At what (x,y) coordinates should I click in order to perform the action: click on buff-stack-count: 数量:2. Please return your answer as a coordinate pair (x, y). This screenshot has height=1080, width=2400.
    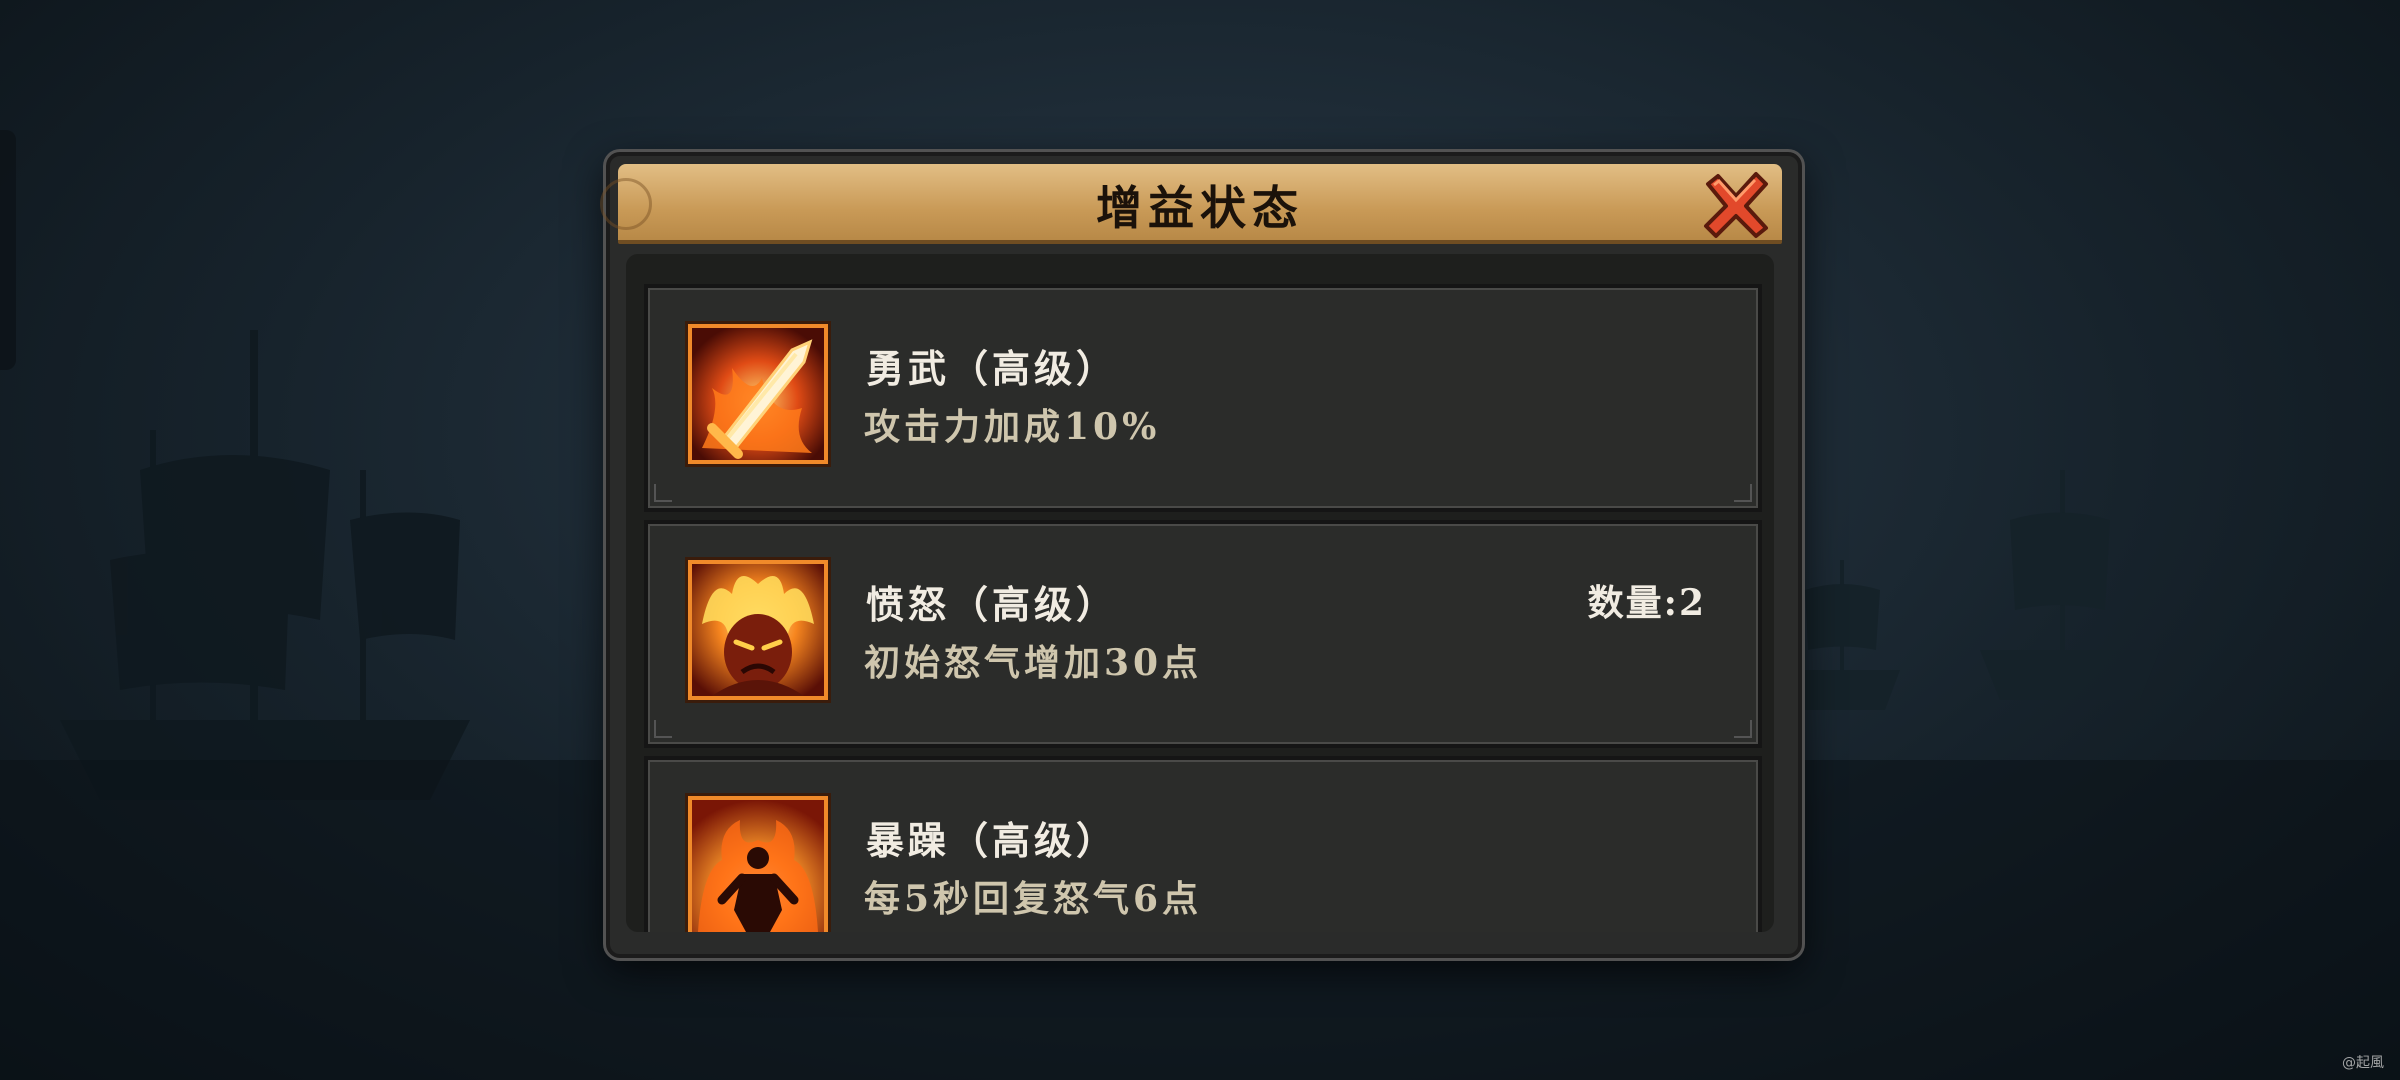
    Looking at the image, I should click on (1646, 603).